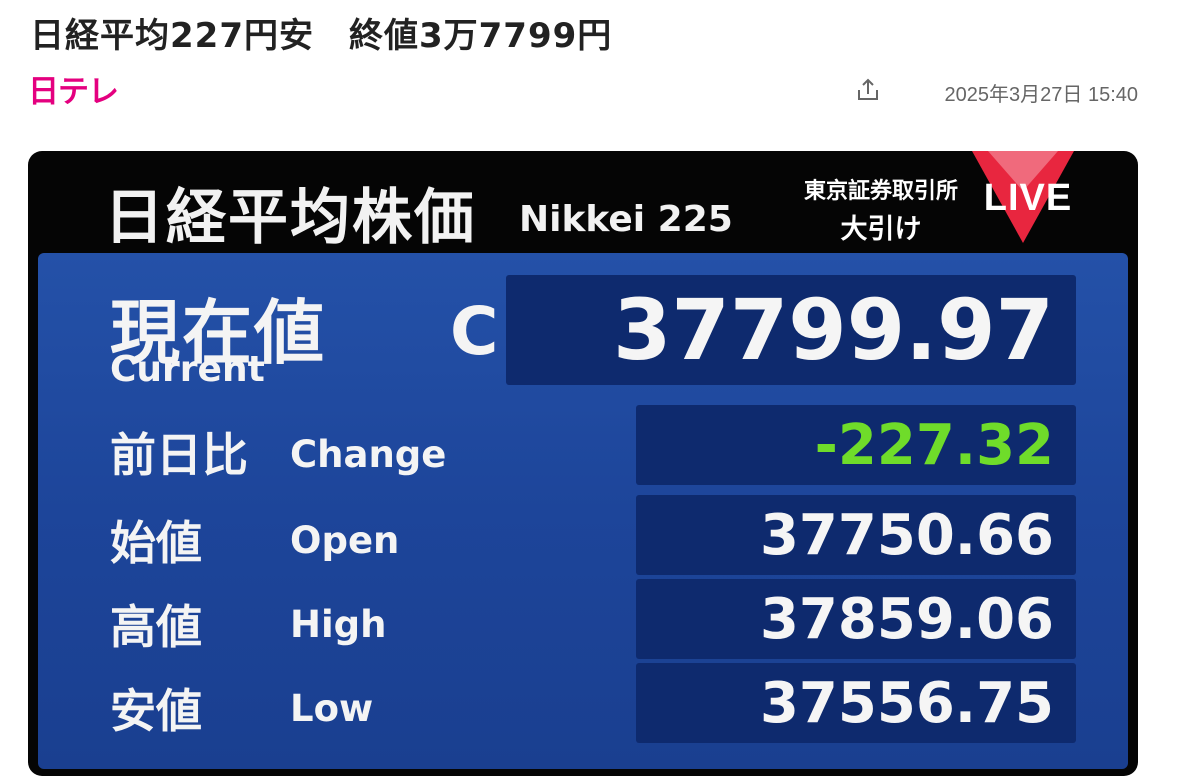  Describe the element at coordinates (156, 711) in the screenshot. I see `low-label-jp: 安値` at that location.